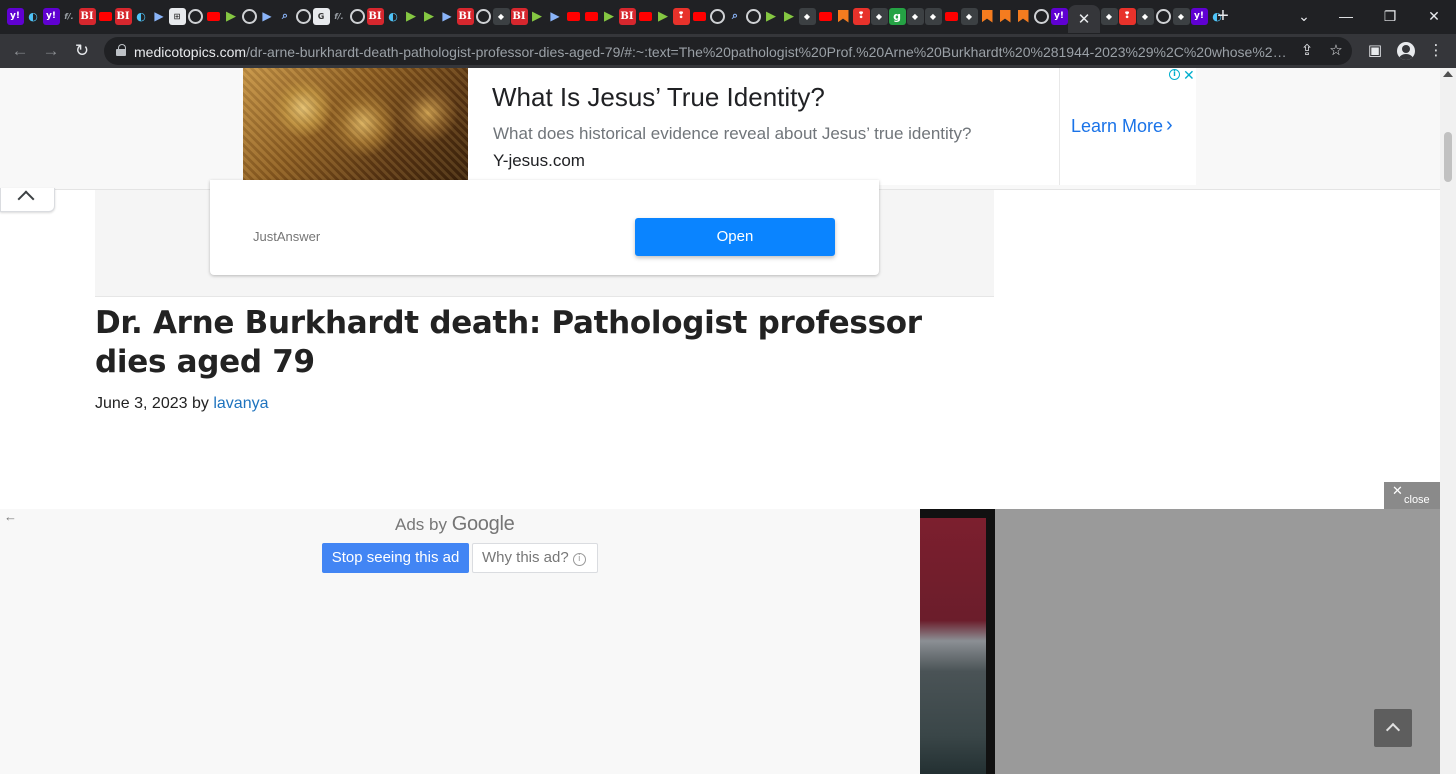 Image resolution: width=1456 pixels, height=774 pixels. What do you see at coordinates (121, 50) in the screenshot?
I see `lock-icon` at bounding box center [121, 50].